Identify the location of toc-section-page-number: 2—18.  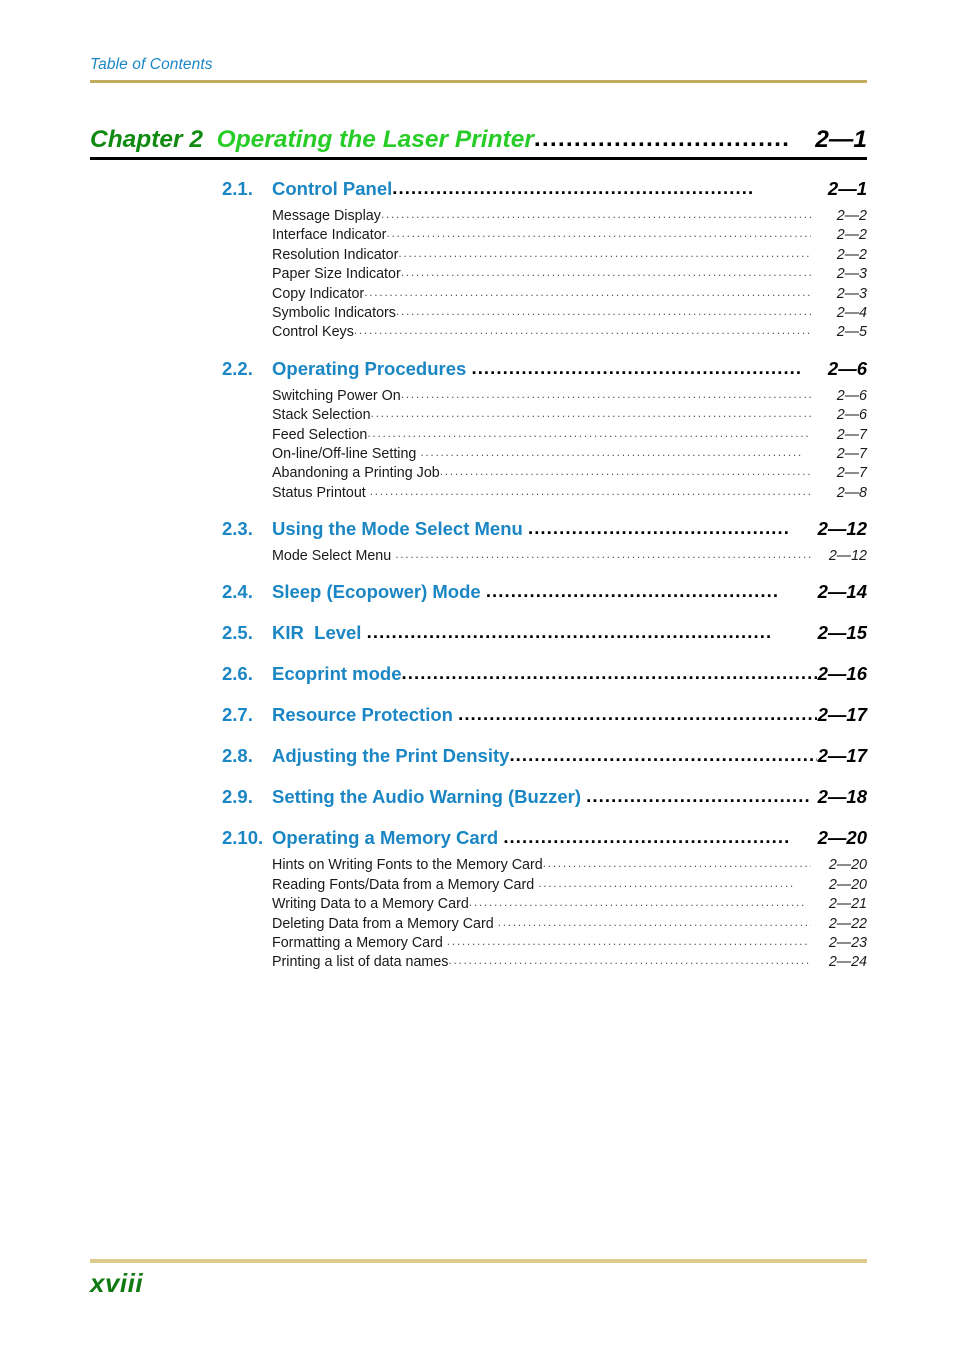
(842, 797).